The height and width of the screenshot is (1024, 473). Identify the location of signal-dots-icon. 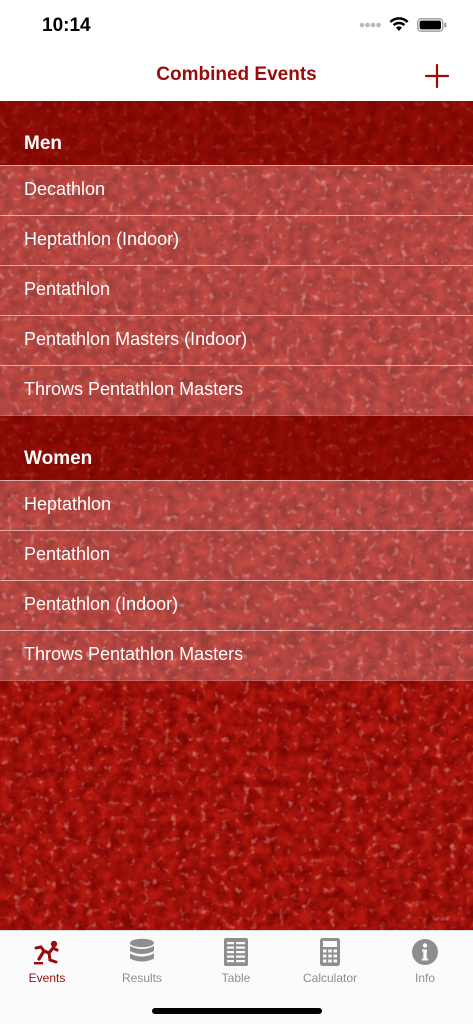
(370, 24).